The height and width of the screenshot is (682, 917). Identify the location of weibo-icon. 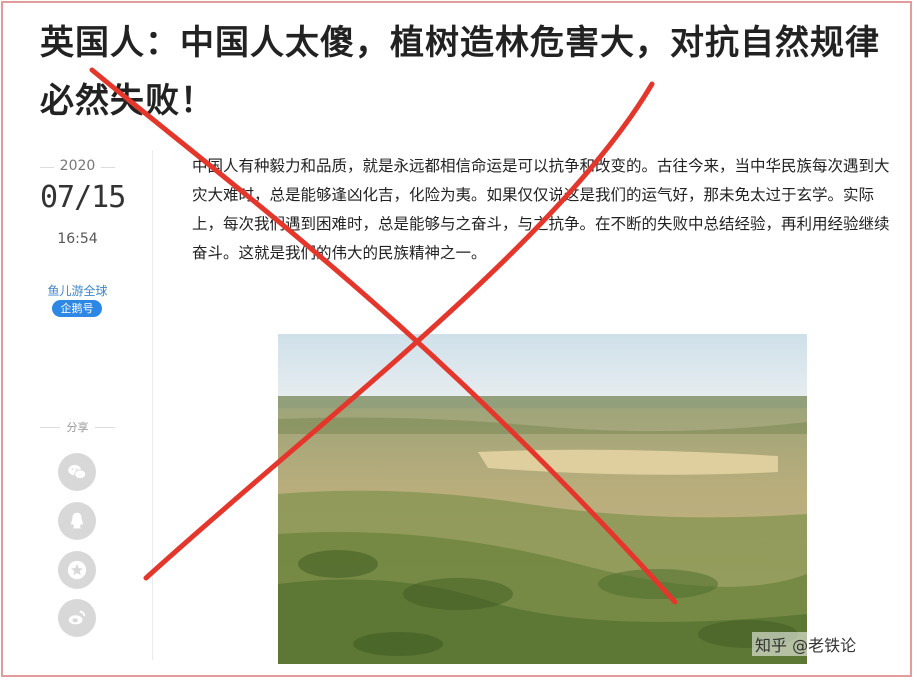
(77, 617).